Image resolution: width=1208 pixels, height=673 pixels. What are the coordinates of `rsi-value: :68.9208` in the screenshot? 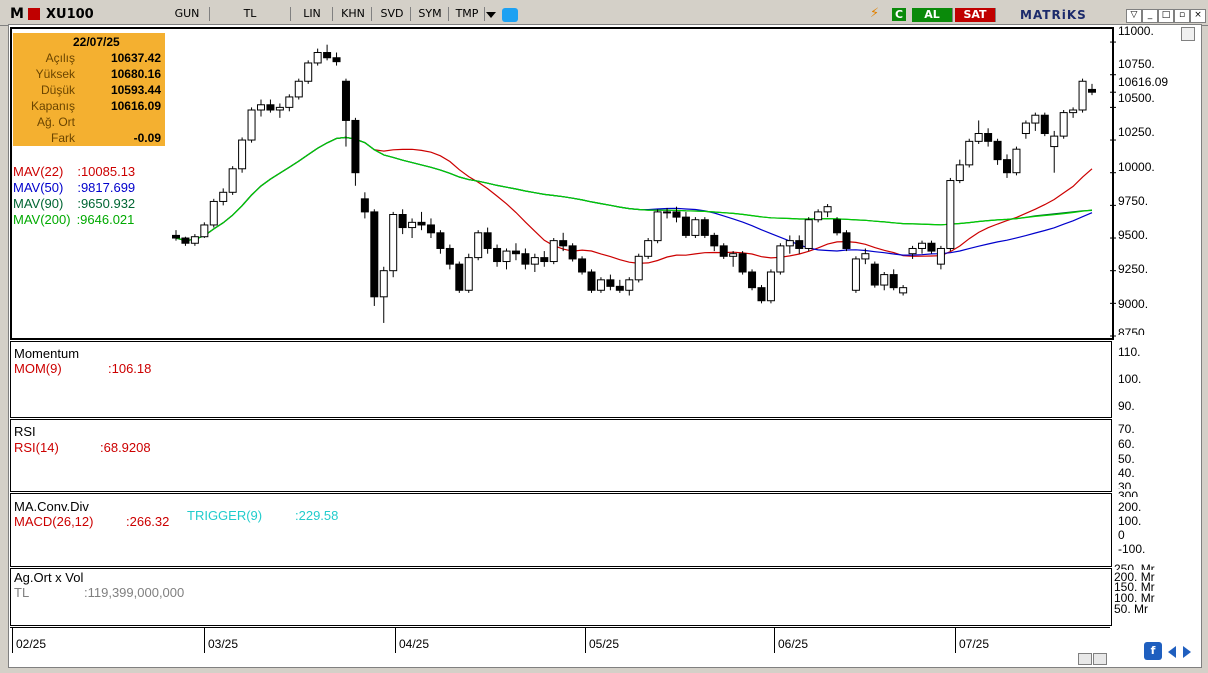 It's located at (125, 447).